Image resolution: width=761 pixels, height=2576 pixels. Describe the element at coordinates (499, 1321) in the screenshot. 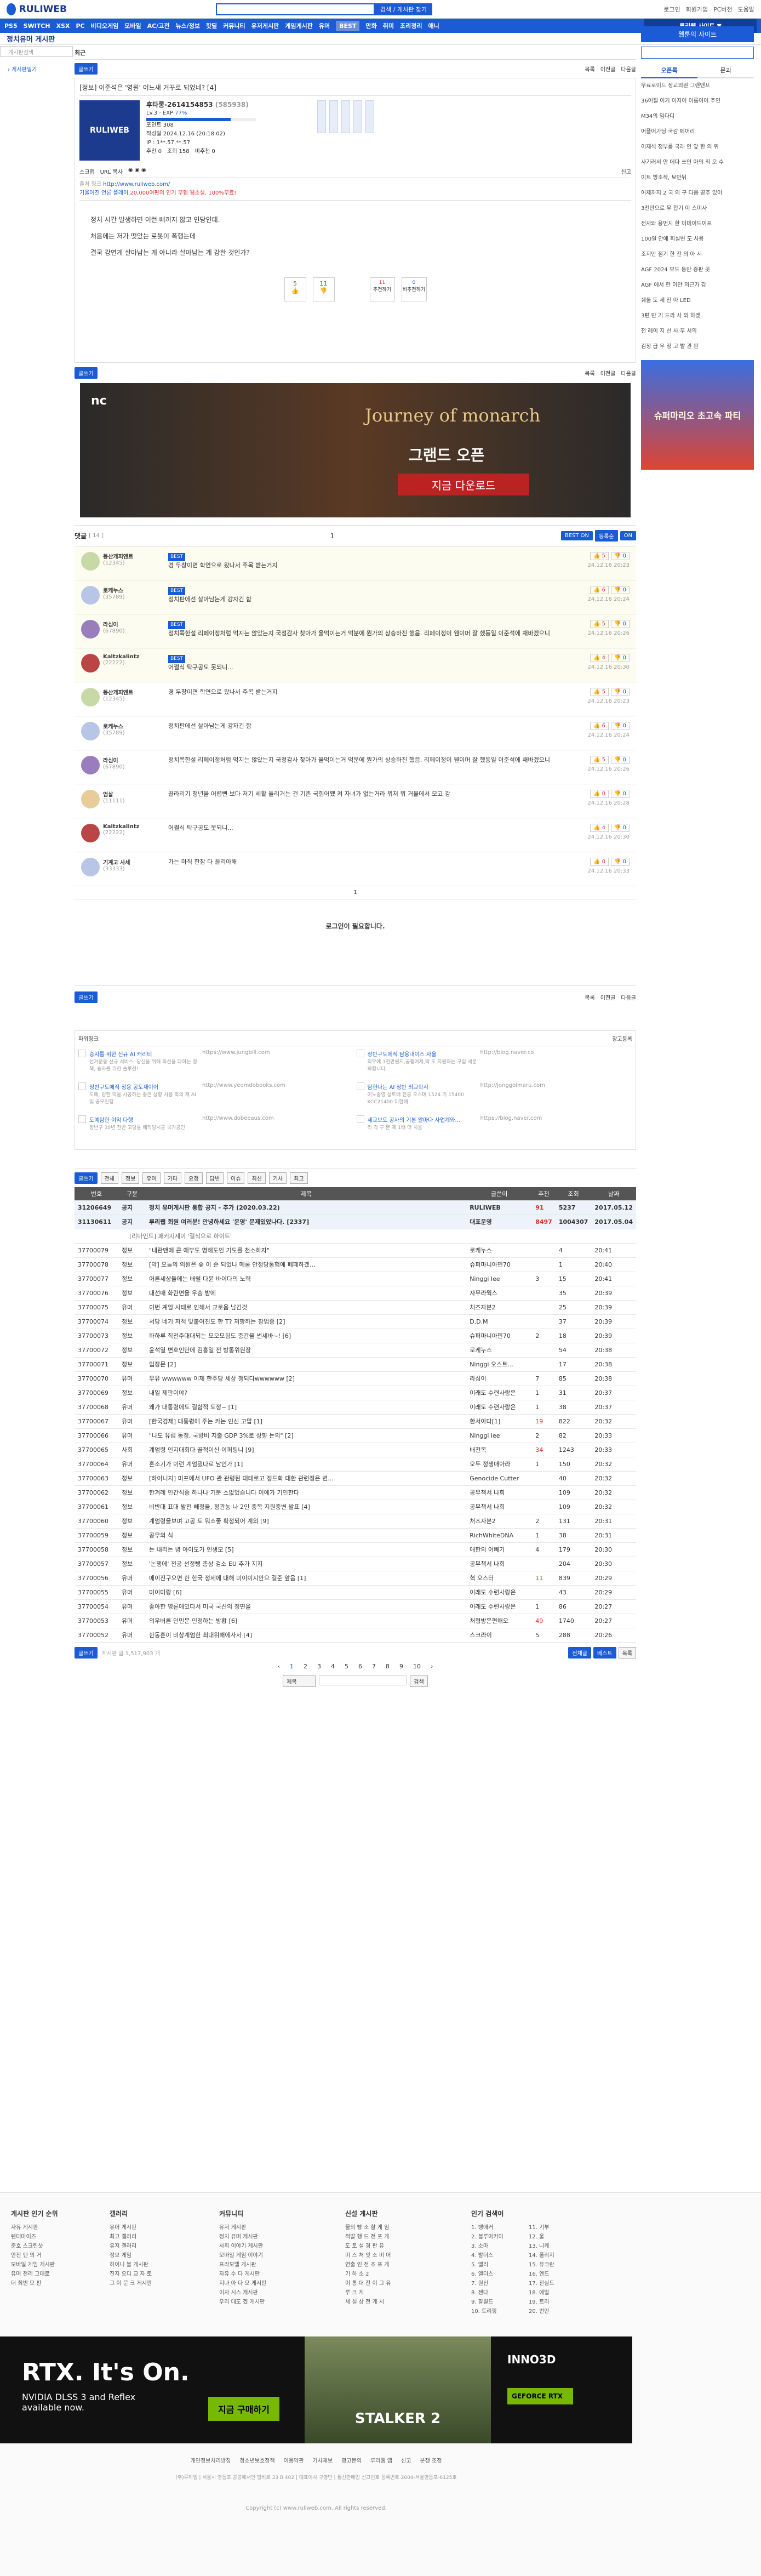

I see `post-author: D.D.M` at that location.